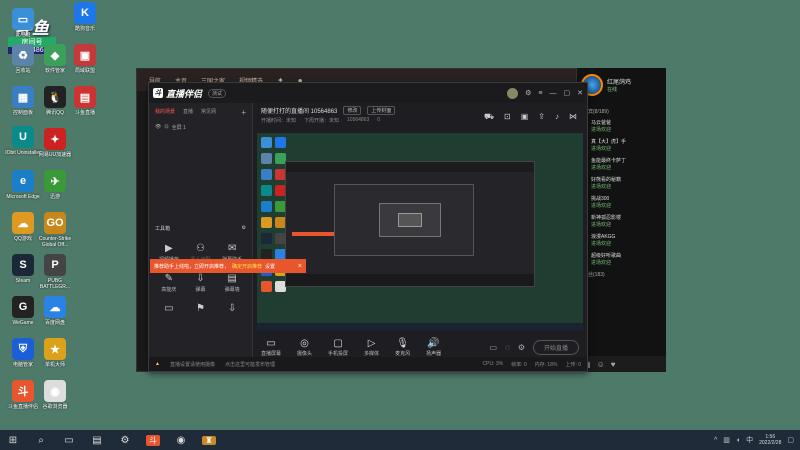 This screenshot has height=450, width=800. Describe the element at coordinates (181, 440) in the screenshot. I see `chrome-icon: ◉` at that location.